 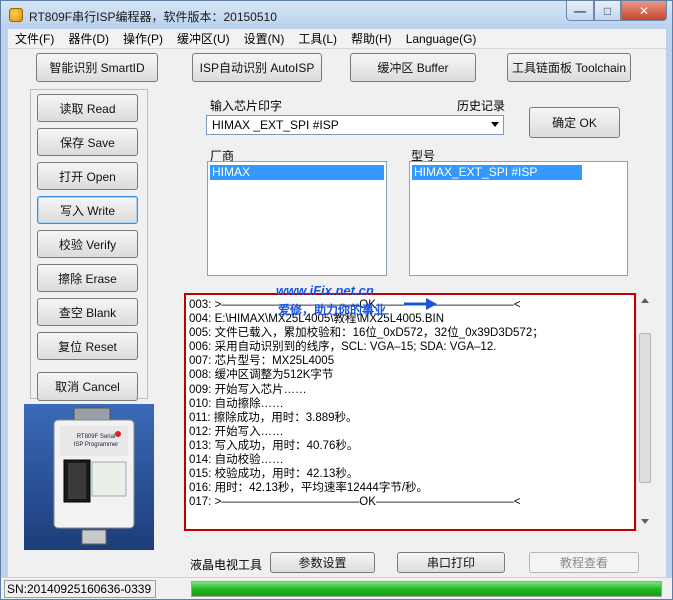 I want to click on status-bar: SN:20140925160636-0339, so click(x=336, y=588).